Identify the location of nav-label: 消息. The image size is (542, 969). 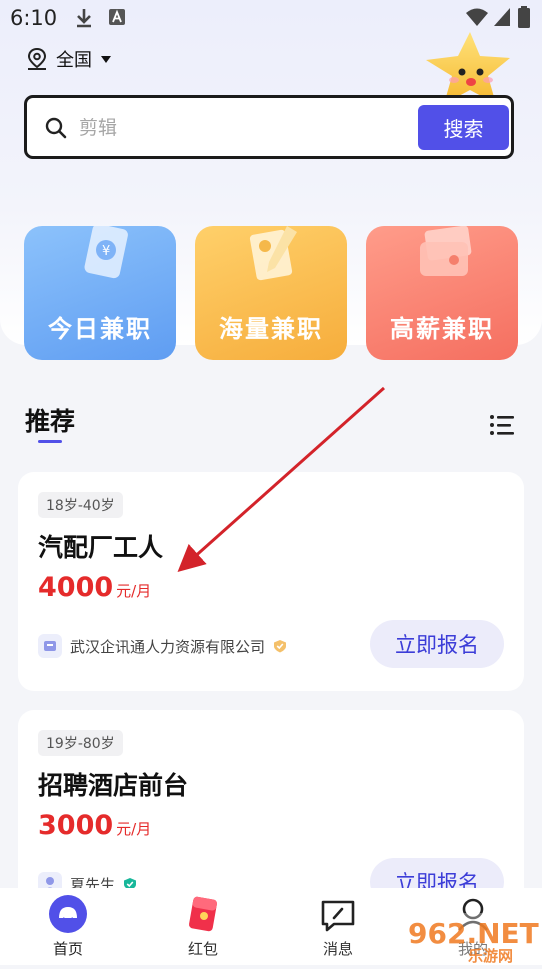
(337, 949).